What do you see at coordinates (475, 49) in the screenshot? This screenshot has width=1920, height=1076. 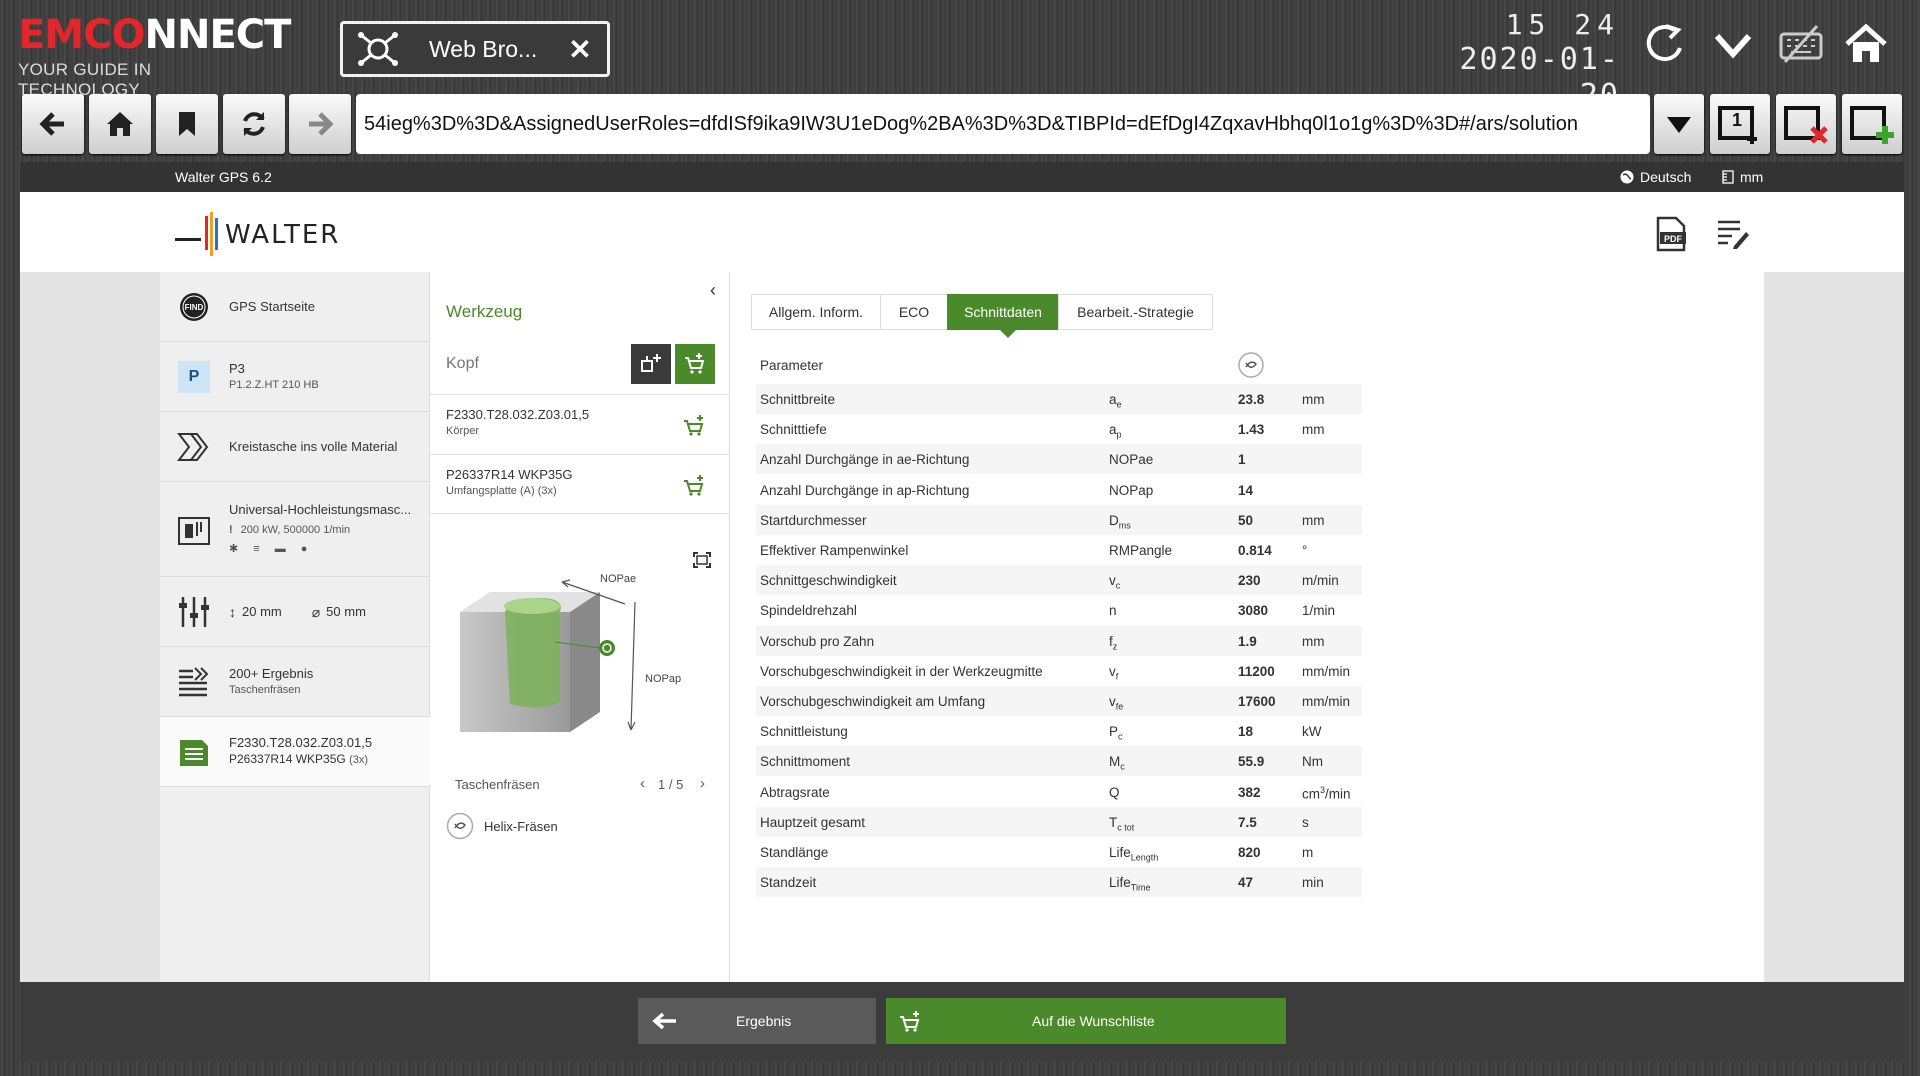 I see `app-tab-web-browser: Web Bro... ✕` at bounding box center [475, 49].